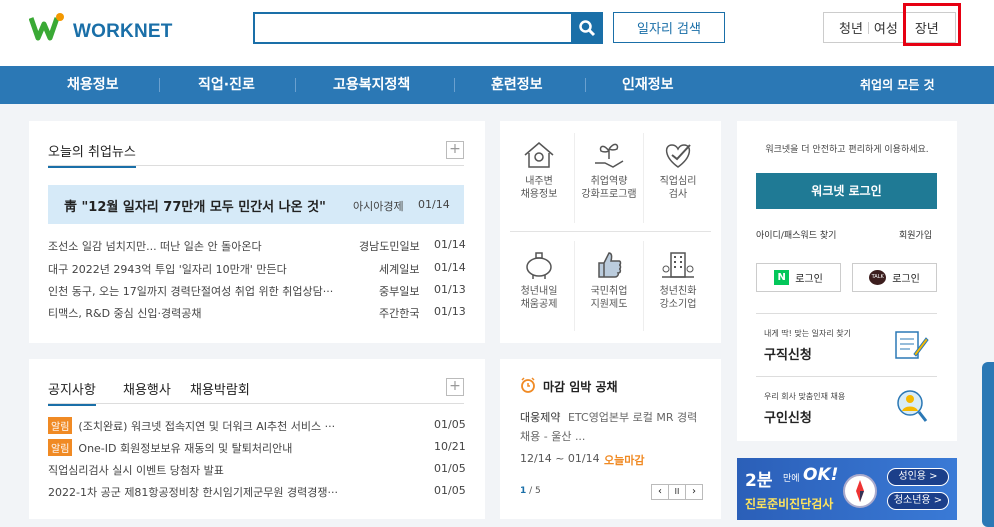 The image size is (994, 527). What do you see at coordinates (123, 31) in the screenshot?
I see `logo-text: WORKNET` at bounding box center [123, 31].